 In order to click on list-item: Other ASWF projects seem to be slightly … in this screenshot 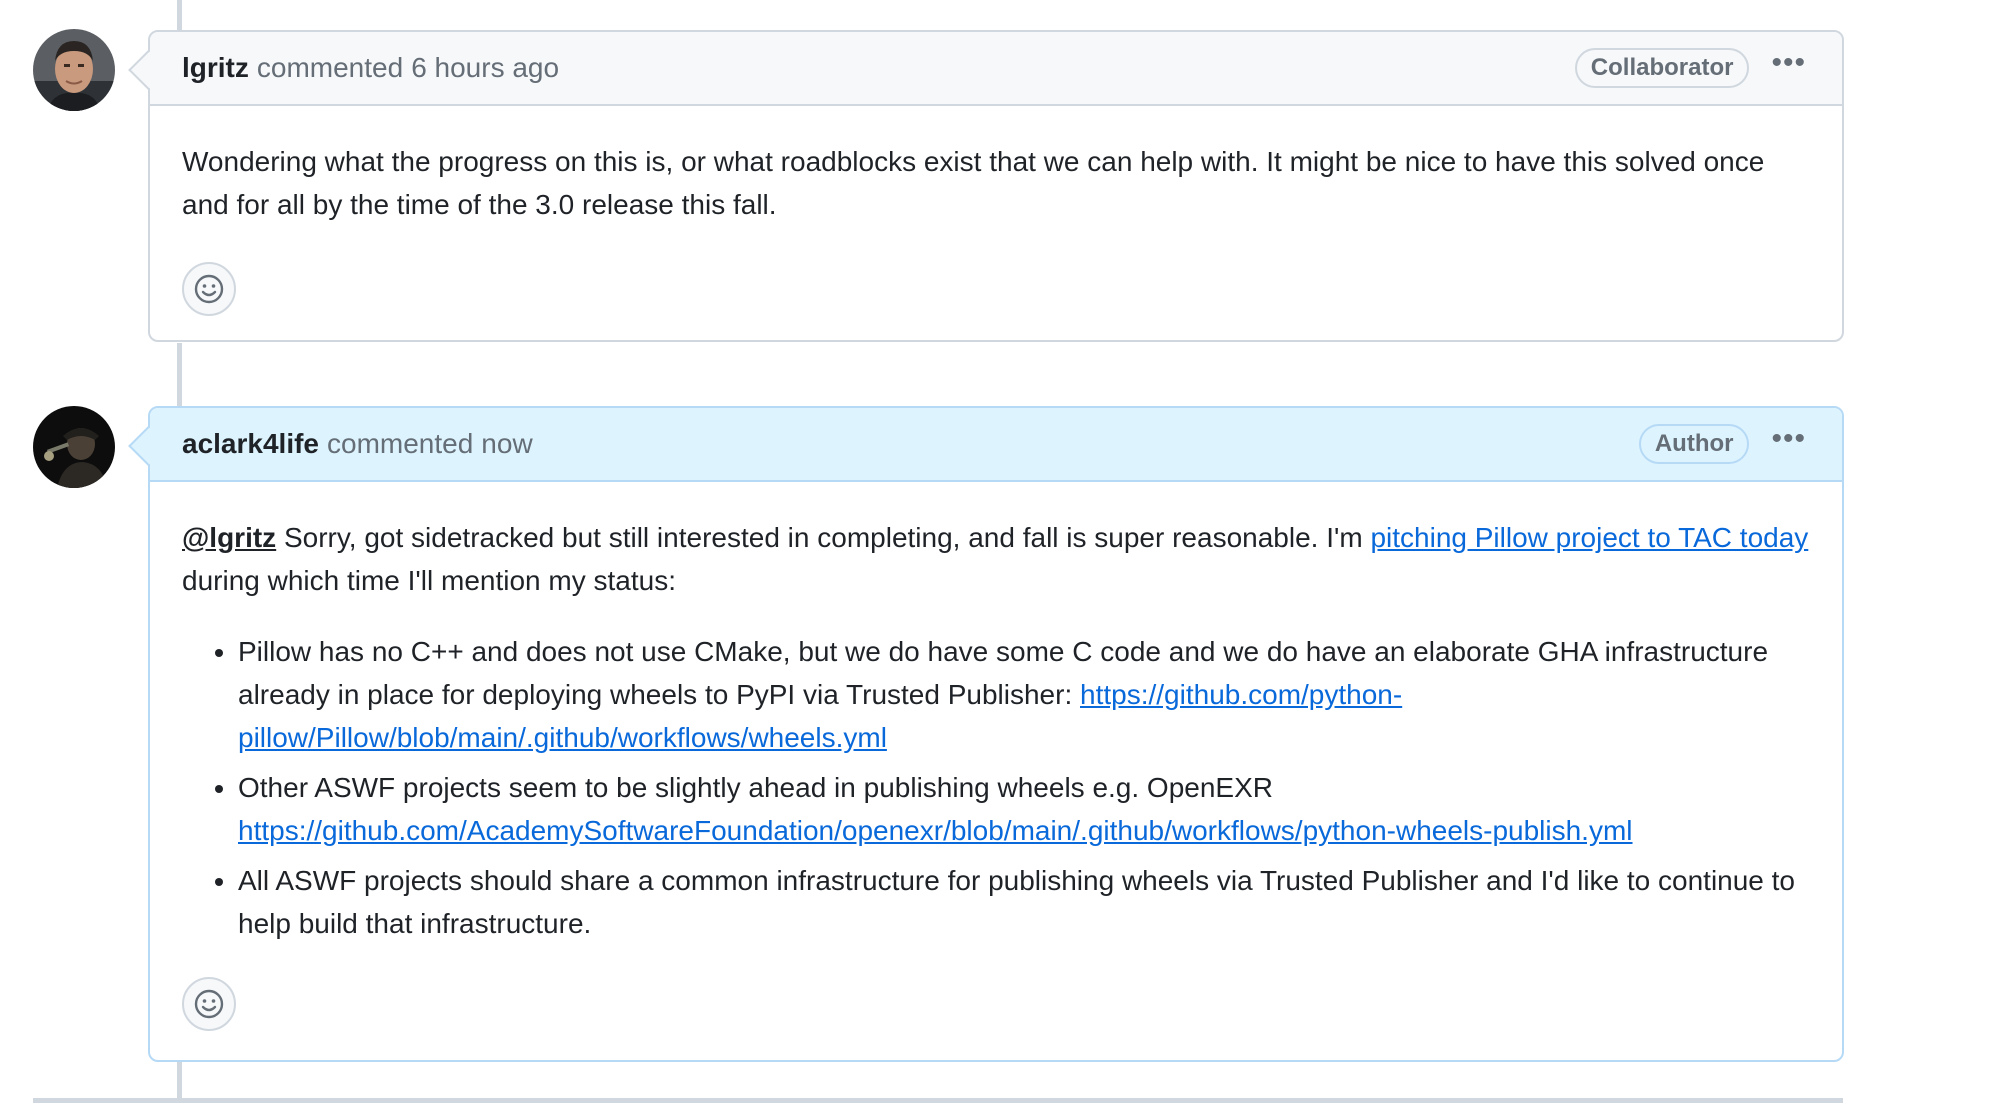, I will do `click(1024, 809)`.